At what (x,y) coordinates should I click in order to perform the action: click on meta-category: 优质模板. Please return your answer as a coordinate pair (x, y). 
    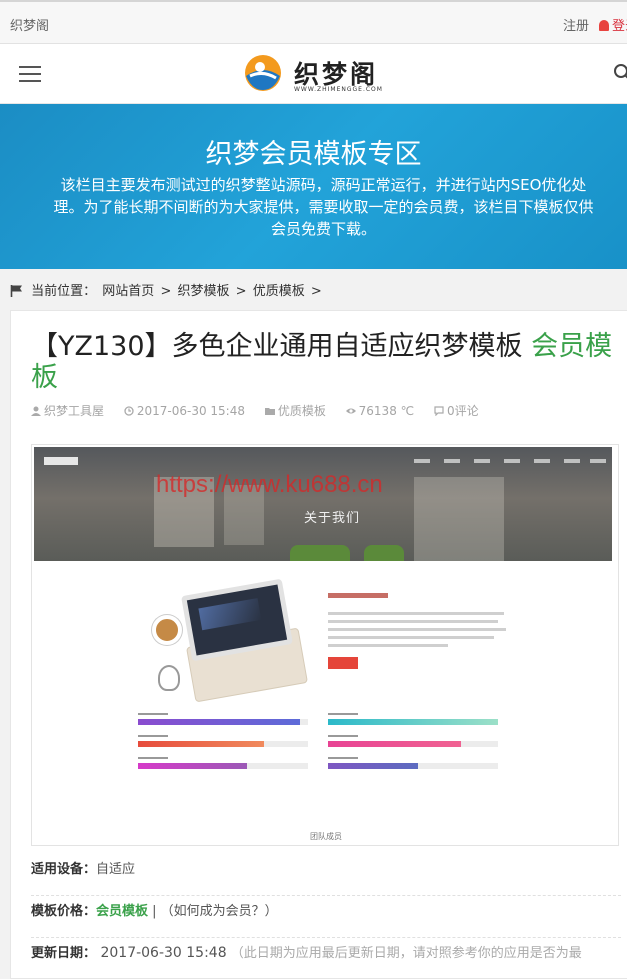
    Looking at the image, I should click on (295, 410).